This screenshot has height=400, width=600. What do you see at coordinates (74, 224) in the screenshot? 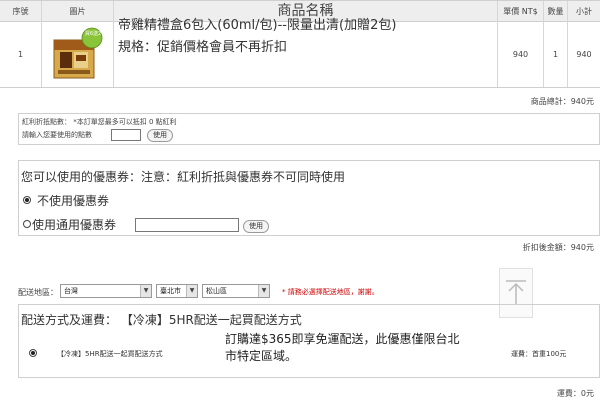
I see `coupon-general-label: 使用通用優惠券` at bounding box center [74, 224].